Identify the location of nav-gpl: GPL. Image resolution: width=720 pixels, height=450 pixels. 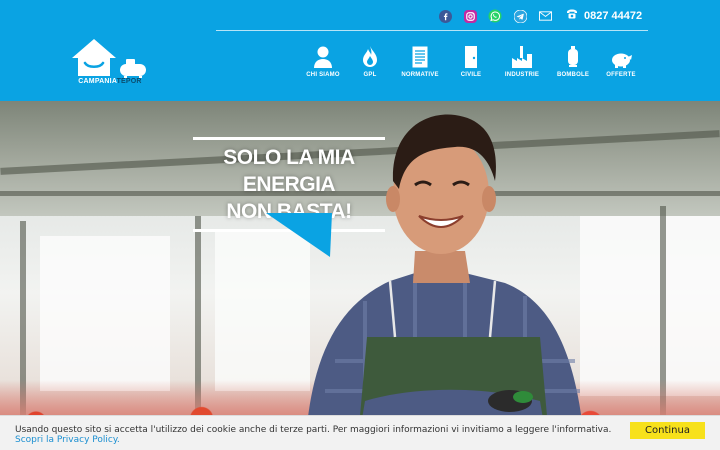
(370, 61).